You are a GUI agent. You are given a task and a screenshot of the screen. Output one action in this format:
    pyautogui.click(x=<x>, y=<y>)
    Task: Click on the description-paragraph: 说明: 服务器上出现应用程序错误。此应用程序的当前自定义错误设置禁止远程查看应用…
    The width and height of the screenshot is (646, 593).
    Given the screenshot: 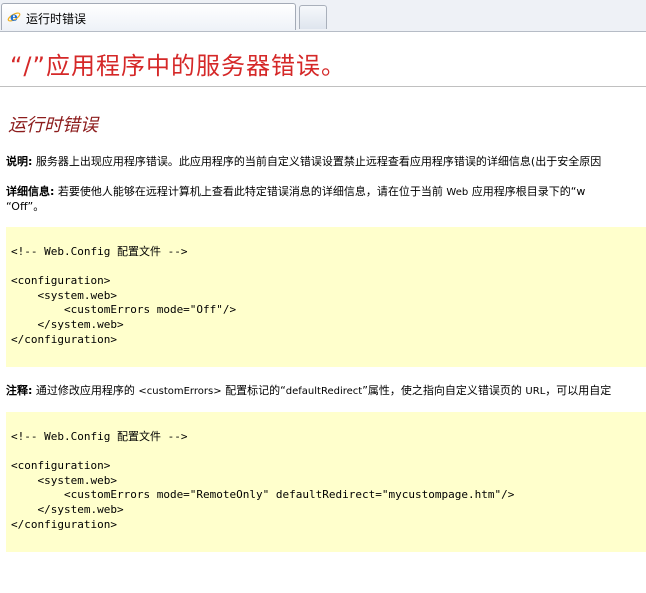 What is the action you would take?
    pyautogui.click(x=303, y=161)
    